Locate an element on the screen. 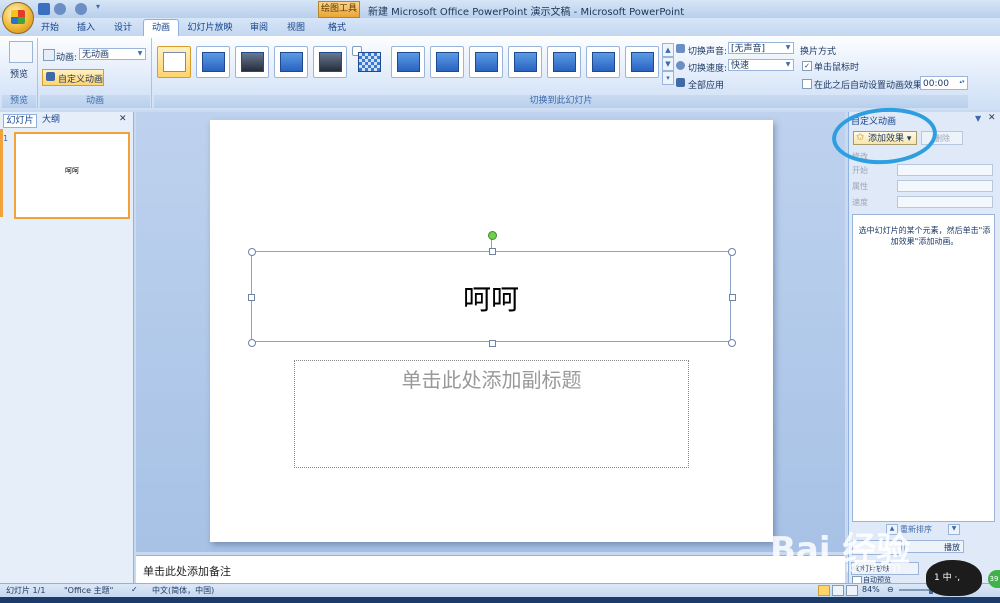  play-button: 播放 is located at coordinates (934, 546).